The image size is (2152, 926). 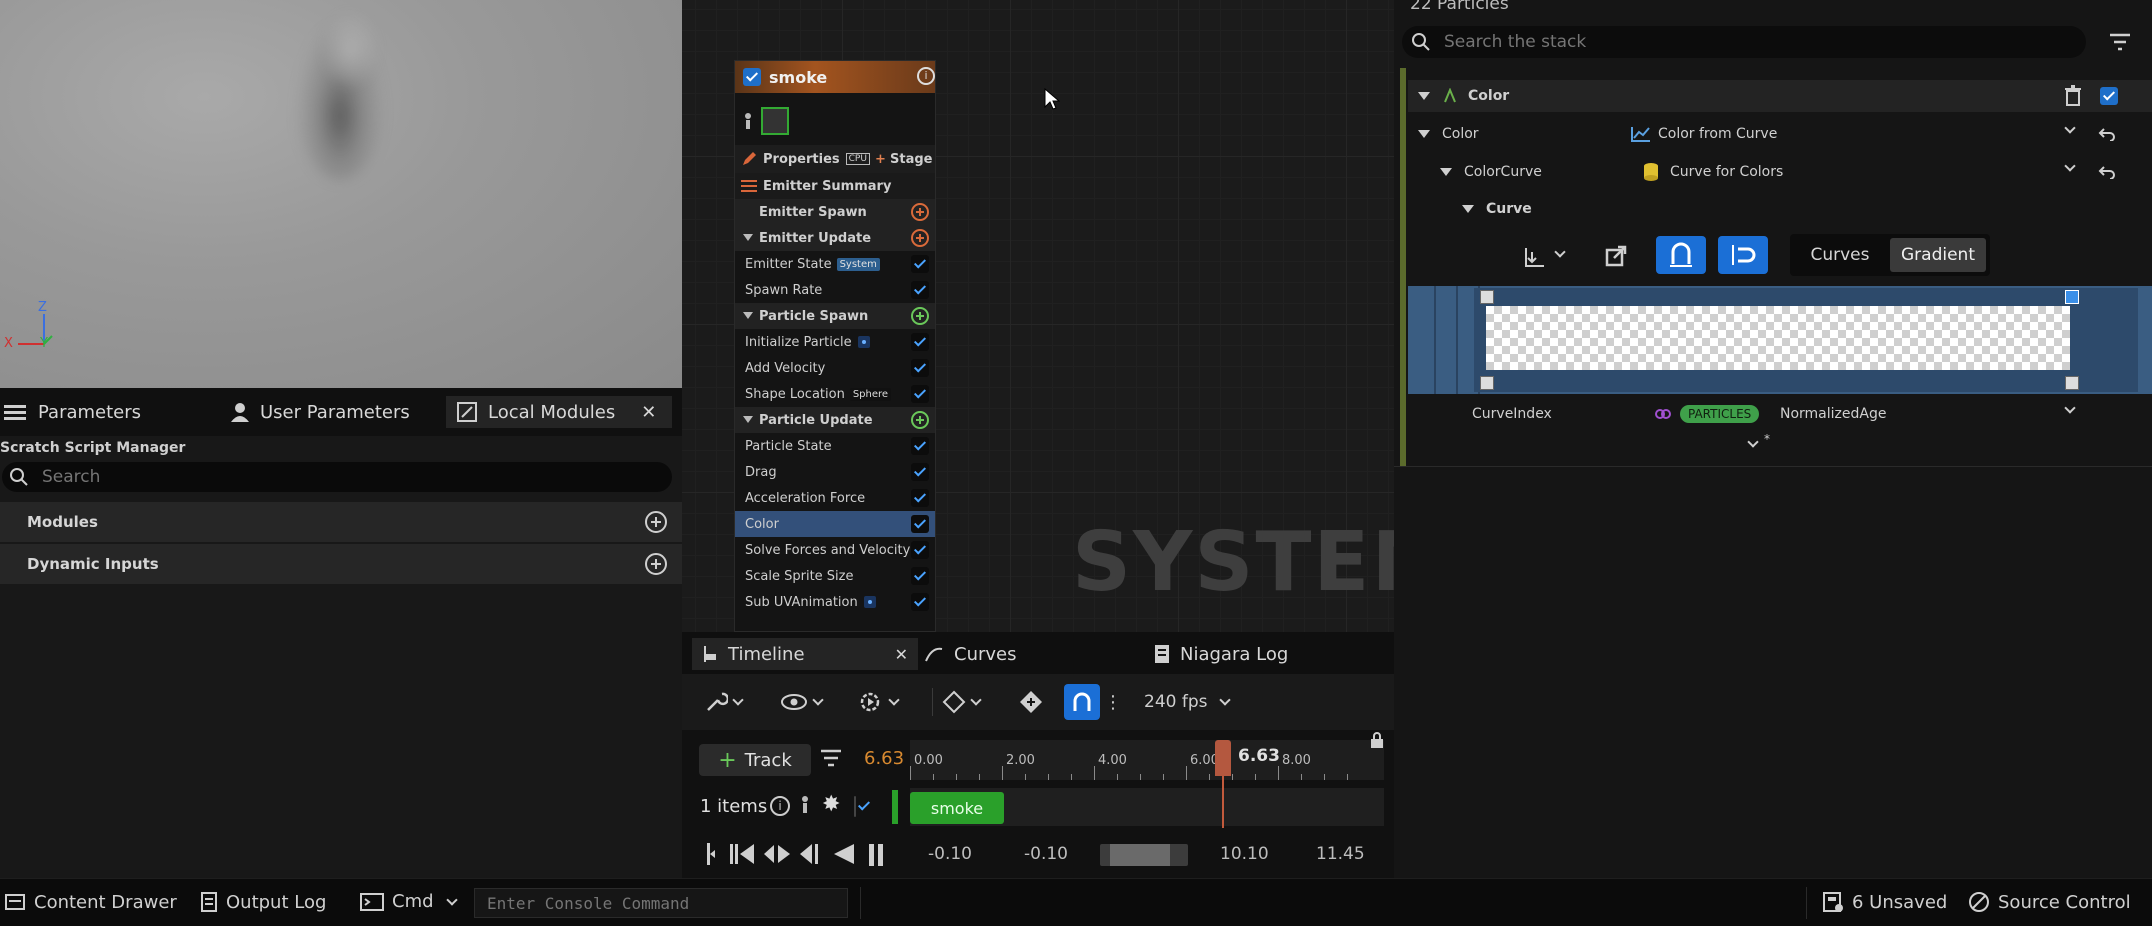 I want to click on emitter-thumbnail, so click(x=775, y=121).